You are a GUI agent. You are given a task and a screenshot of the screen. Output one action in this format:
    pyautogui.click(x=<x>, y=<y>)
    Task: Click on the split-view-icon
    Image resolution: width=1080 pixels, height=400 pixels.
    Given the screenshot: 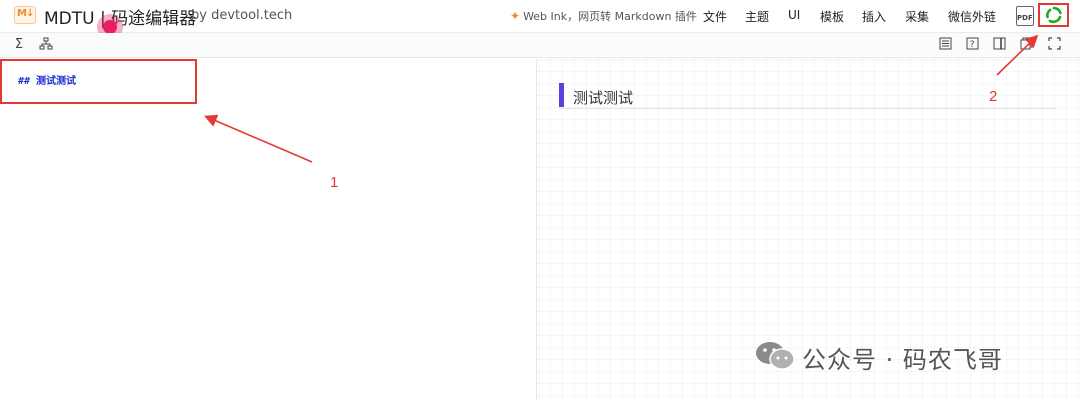 What is the action you would take?
    pyautogui.click(x=999, y=45)
    